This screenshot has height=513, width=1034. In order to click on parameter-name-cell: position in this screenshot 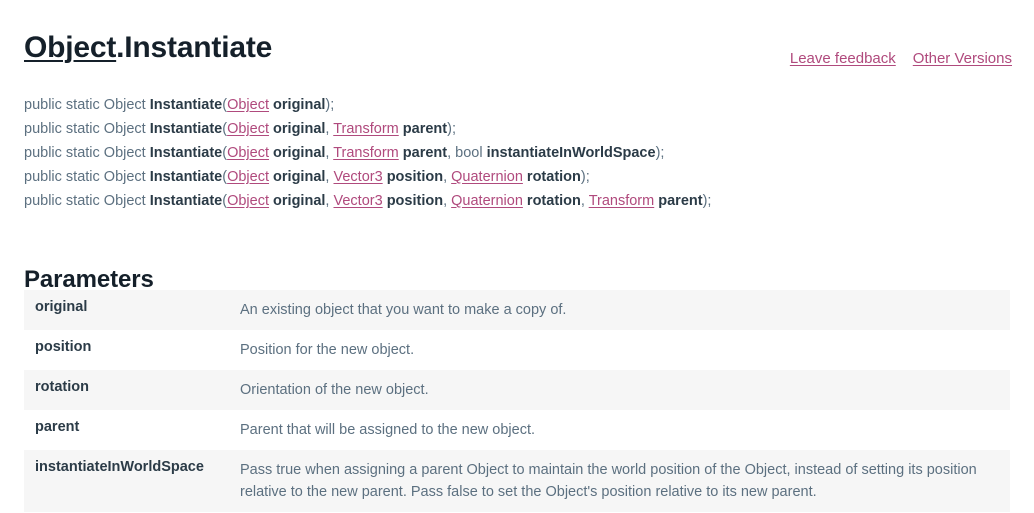, I will do `click(63, 347)`.